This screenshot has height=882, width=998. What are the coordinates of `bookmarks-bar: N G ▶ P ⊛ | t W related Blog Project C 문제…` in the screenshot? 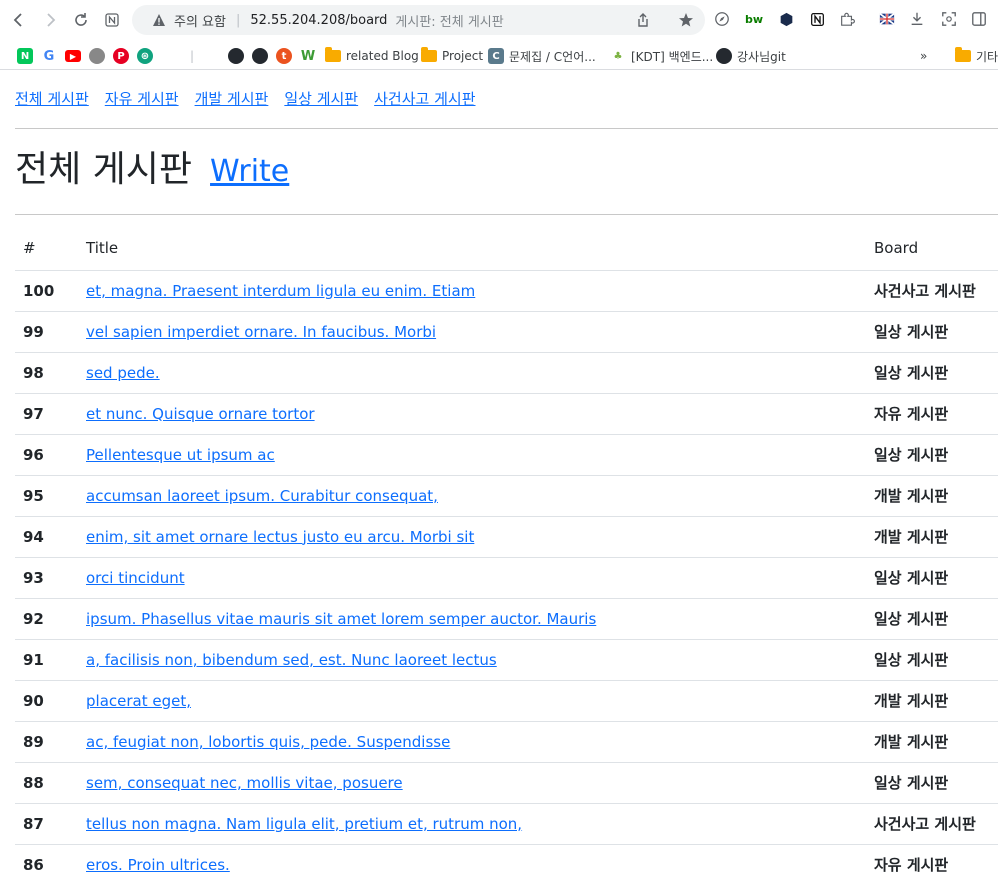 It's located at (499, 56).